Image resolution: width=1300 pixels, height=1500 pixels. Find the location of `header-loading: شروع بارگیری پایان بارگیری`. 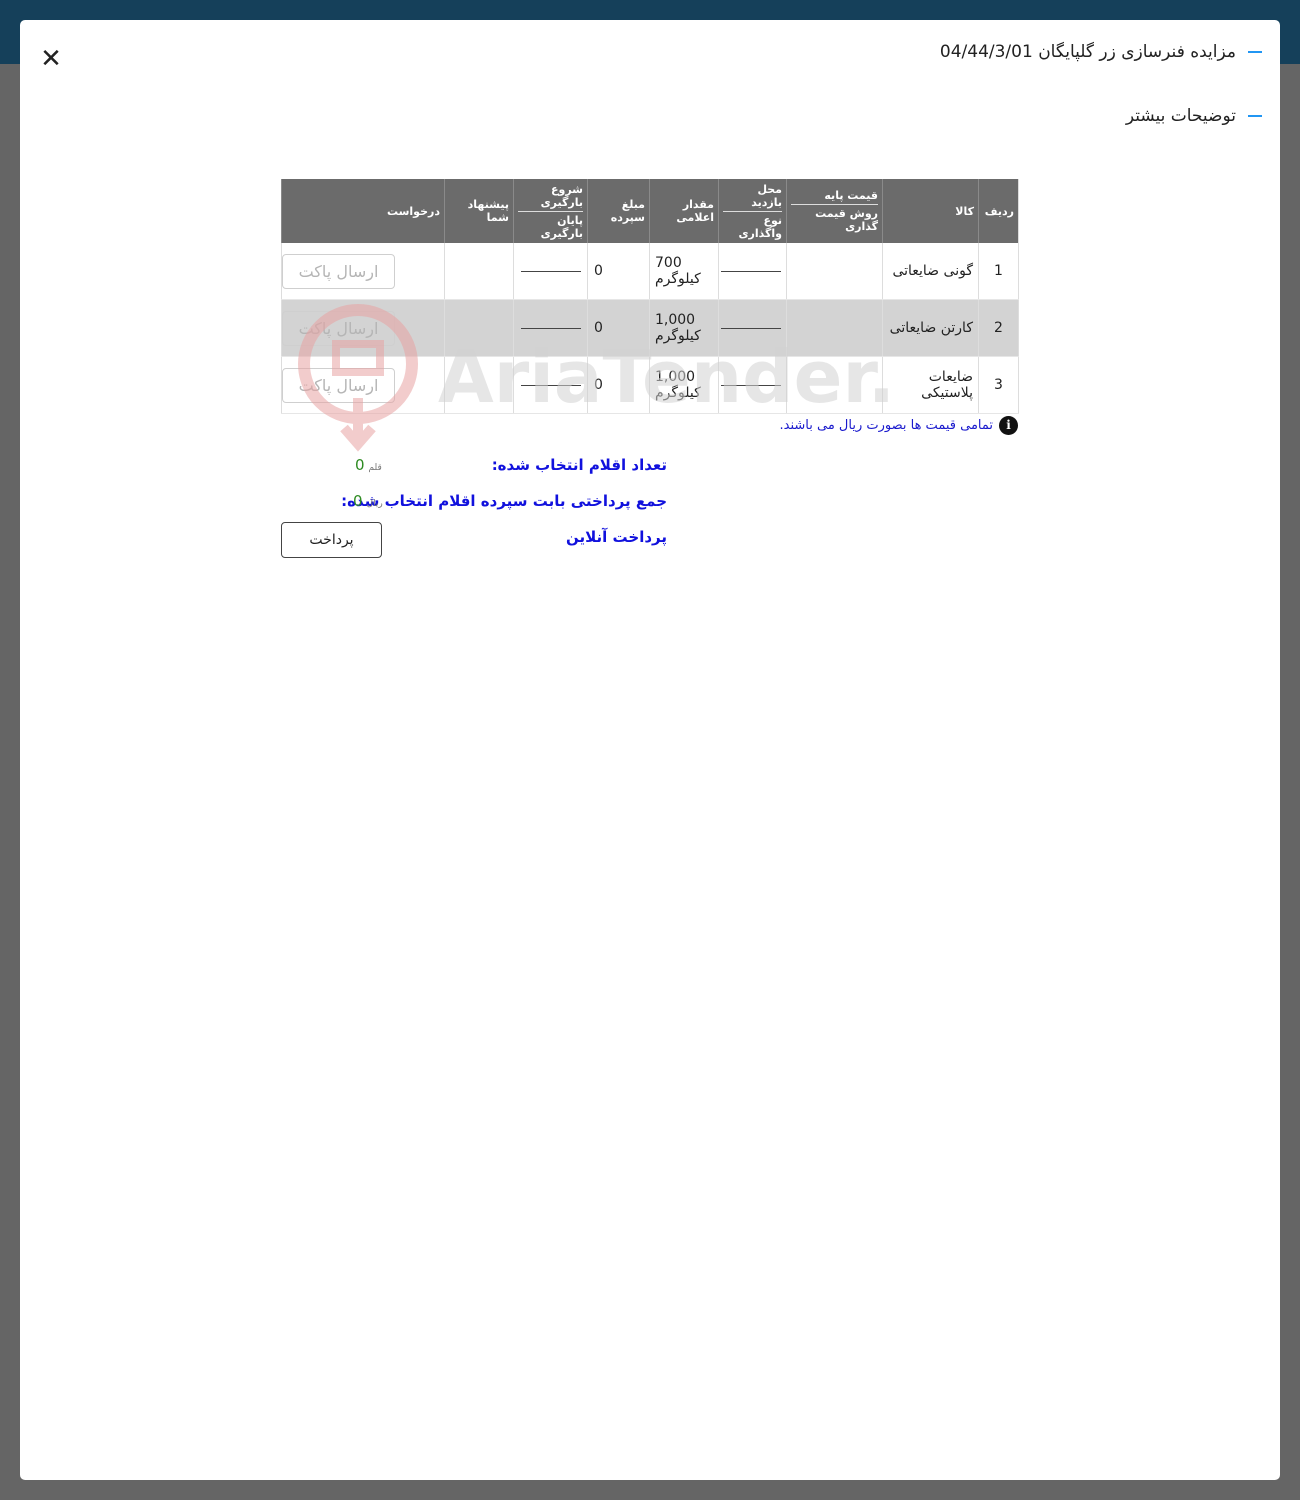

header-loading: شروع بارگیری پایان بارگیری is located at coordinates (550, 211).